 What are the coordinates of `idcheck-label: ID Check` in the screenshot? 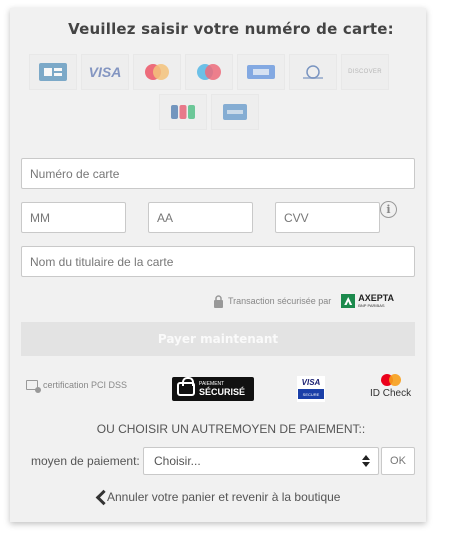 It's located at (391, 393).